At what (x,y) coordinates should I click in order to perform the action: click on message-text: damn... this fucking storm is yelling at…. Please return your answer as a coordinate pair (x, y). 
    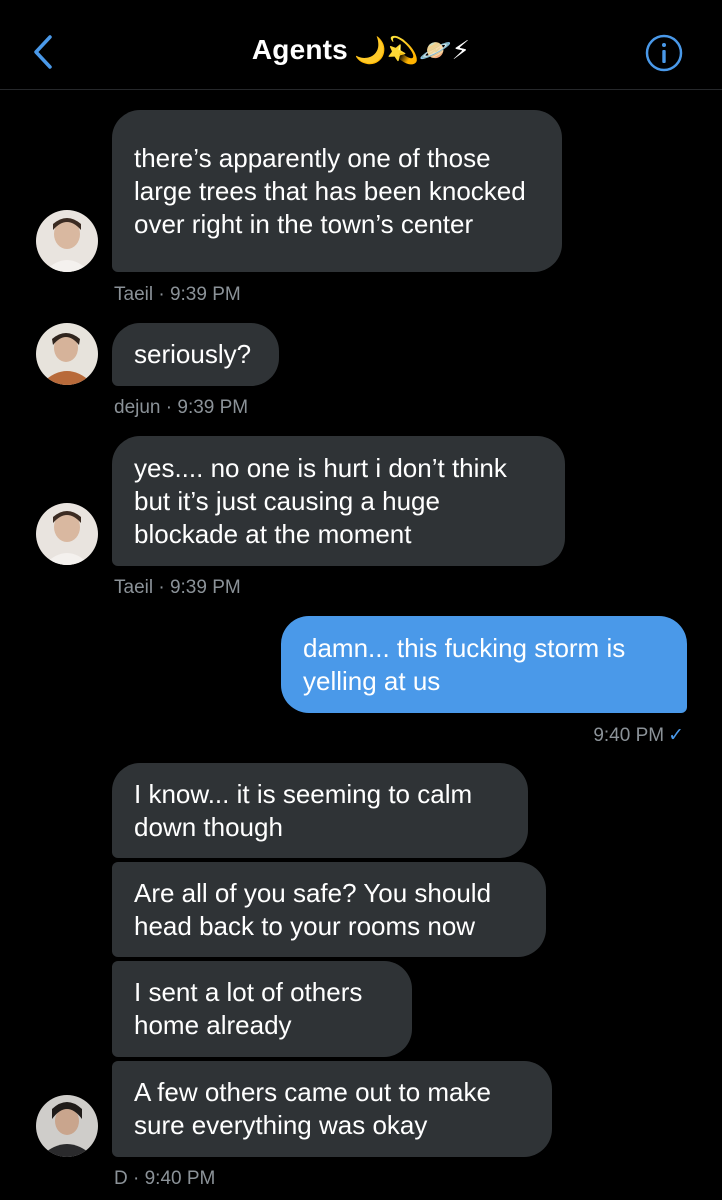
    Looking at the image, I should click on (464, 664).